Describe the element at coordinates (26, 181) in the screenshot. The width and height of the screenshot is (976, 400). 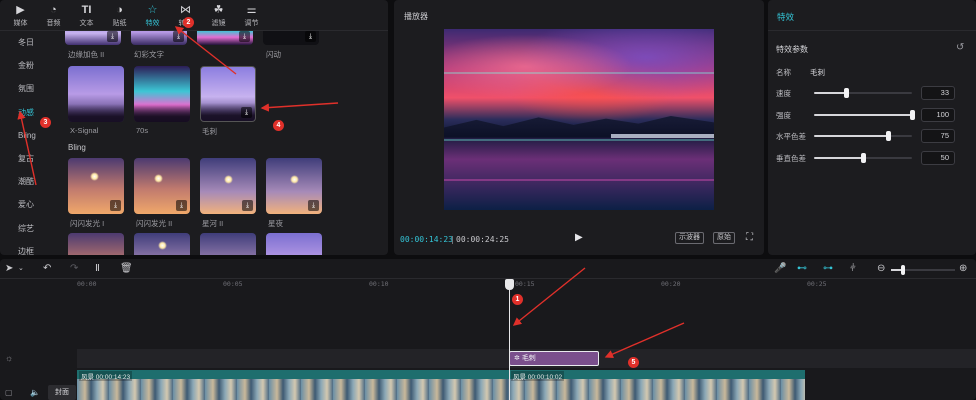
I see `category-item: 潮酷` at that location.